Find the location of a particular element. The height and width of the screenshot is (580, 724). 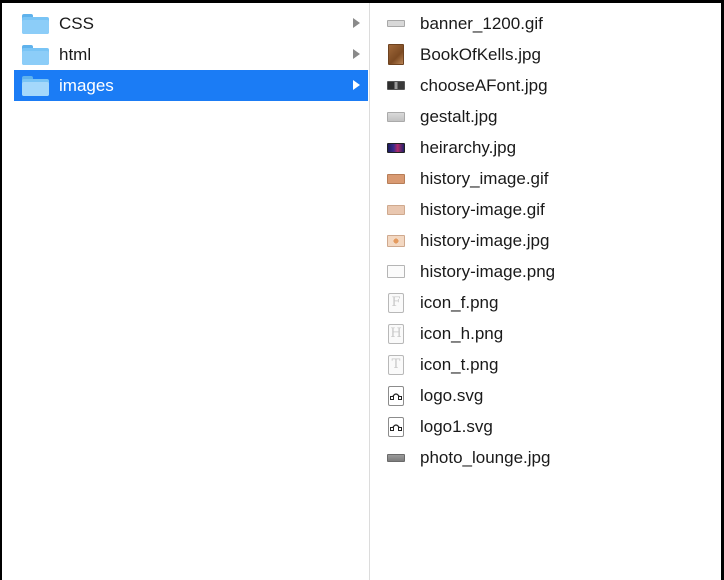

file-item: history-image.png is located at coordinates (546, 271).